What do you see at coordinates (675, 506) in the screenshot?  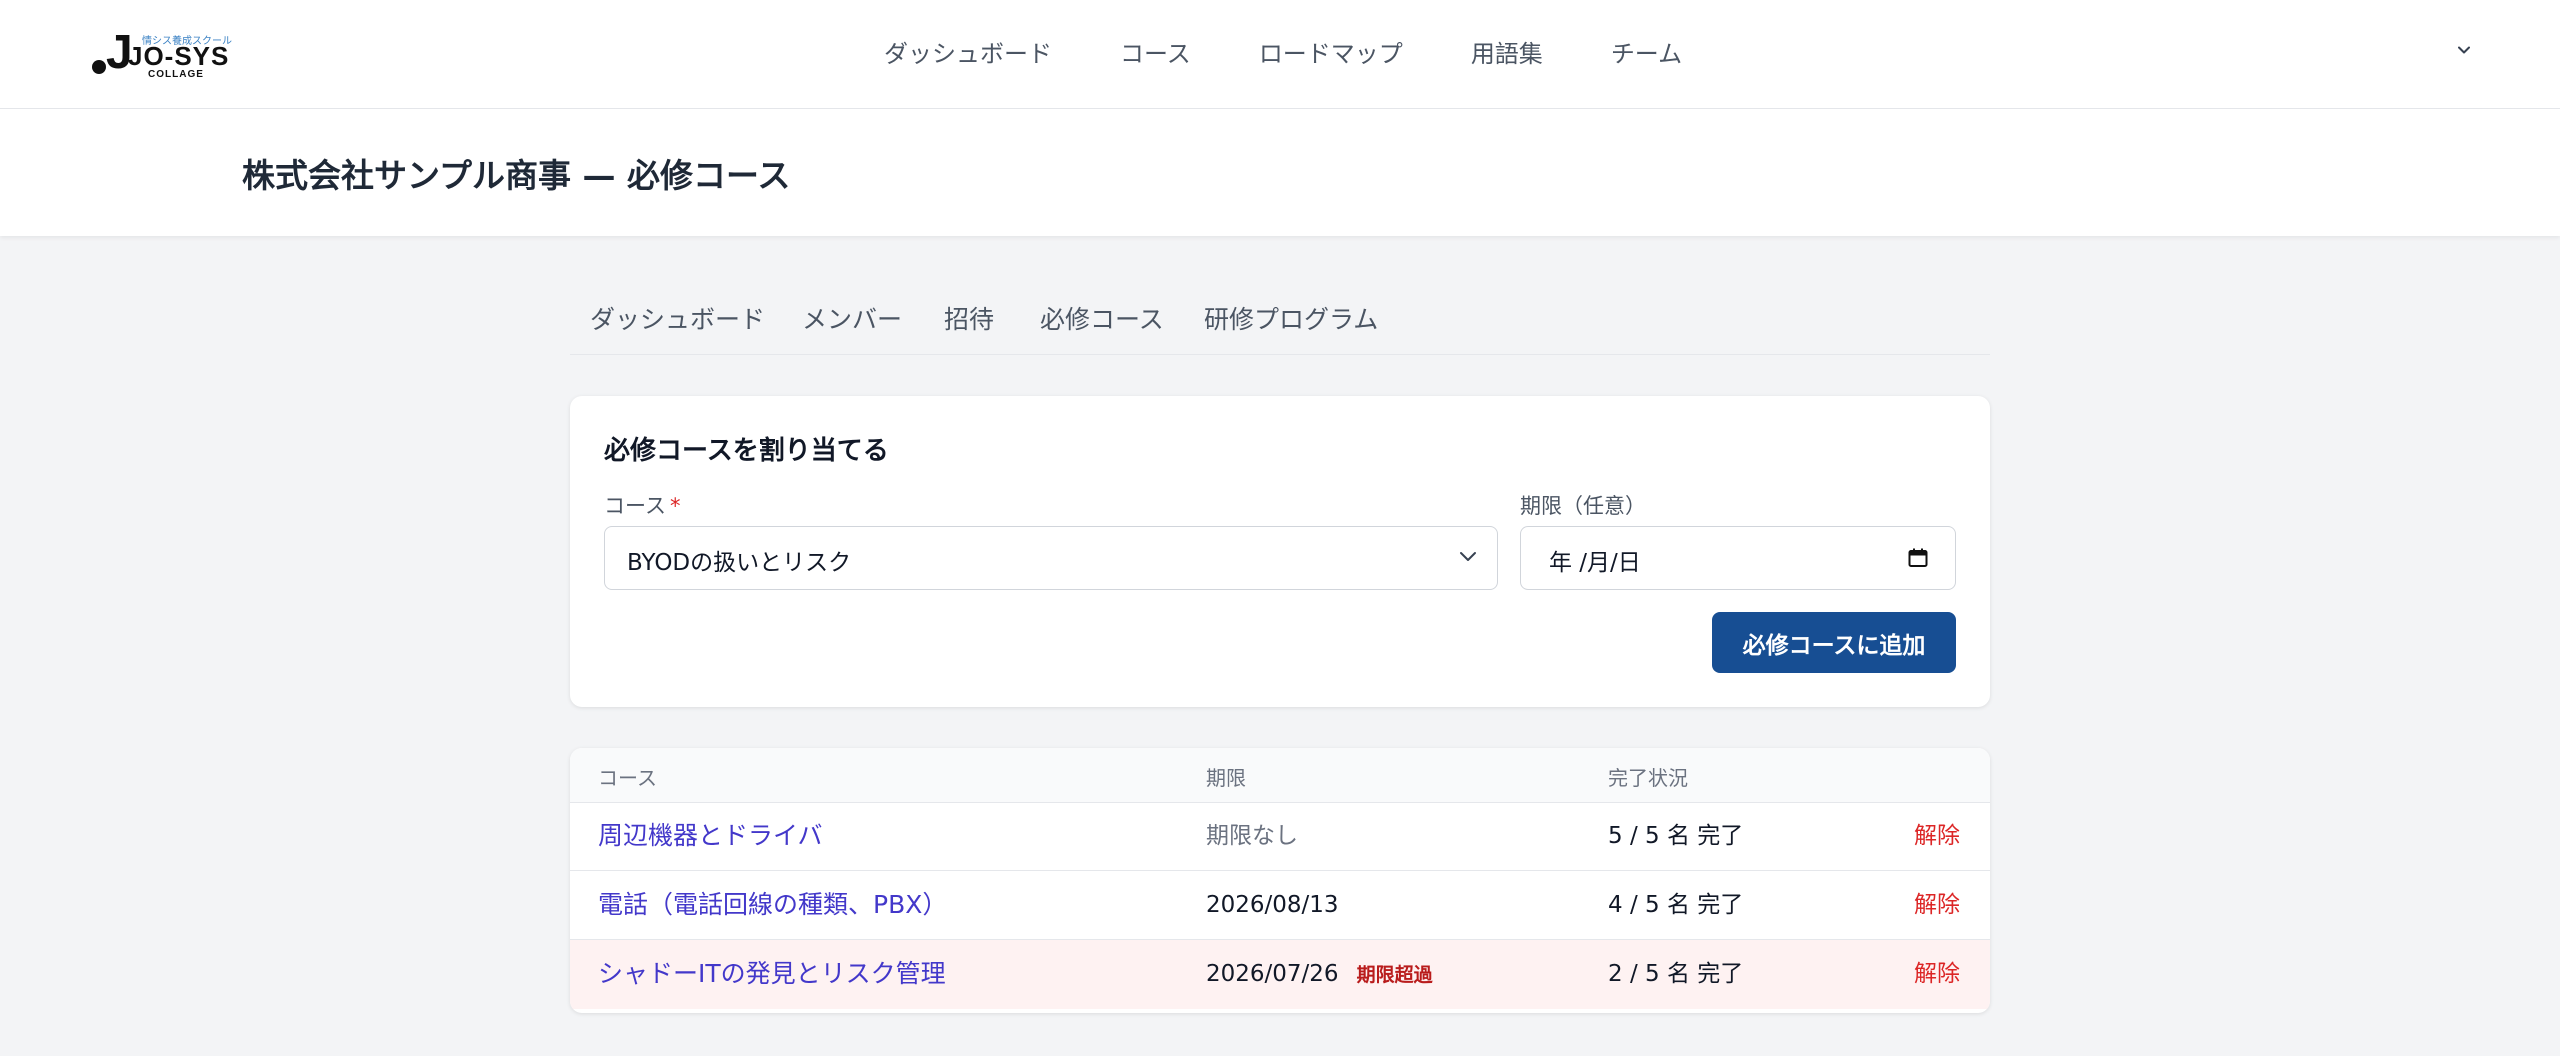 I see `required-mark: *` at bounding box center [675, 506].